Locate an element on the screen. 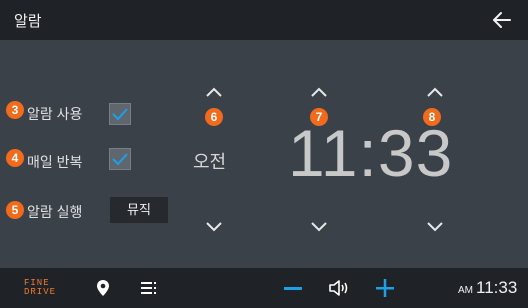 This screenshot has height=308, width=528. arrow-left-icon is located at coordinates (502, 20).